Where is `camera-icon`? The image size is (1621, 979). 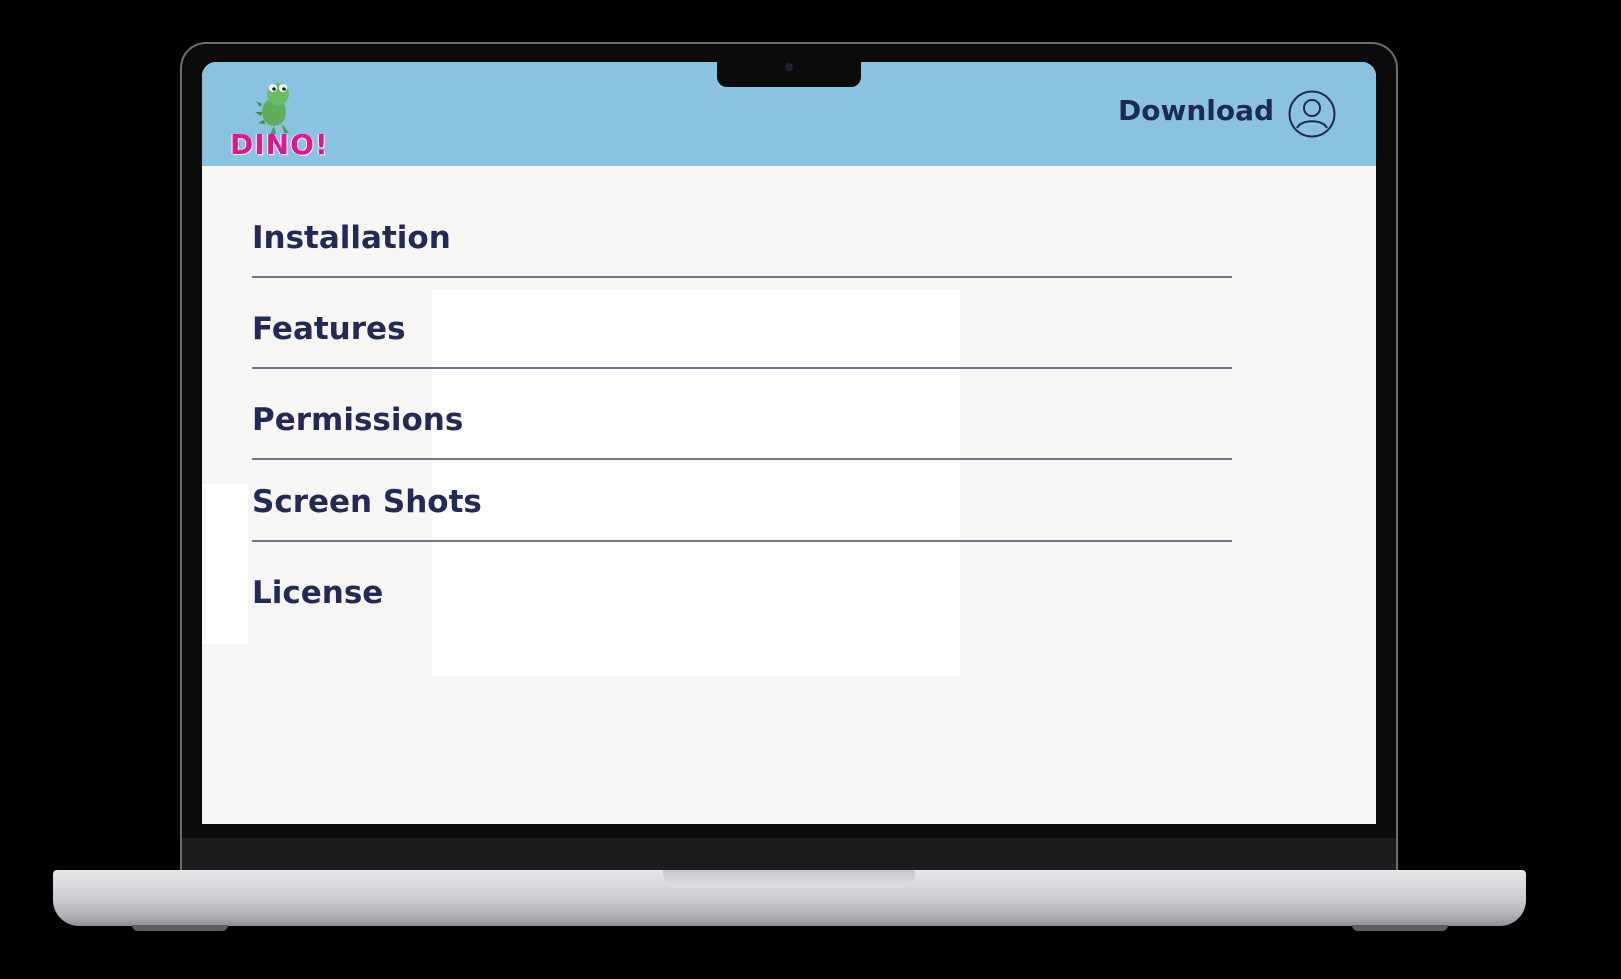 camera-icon is located at coordinates (789, 67).